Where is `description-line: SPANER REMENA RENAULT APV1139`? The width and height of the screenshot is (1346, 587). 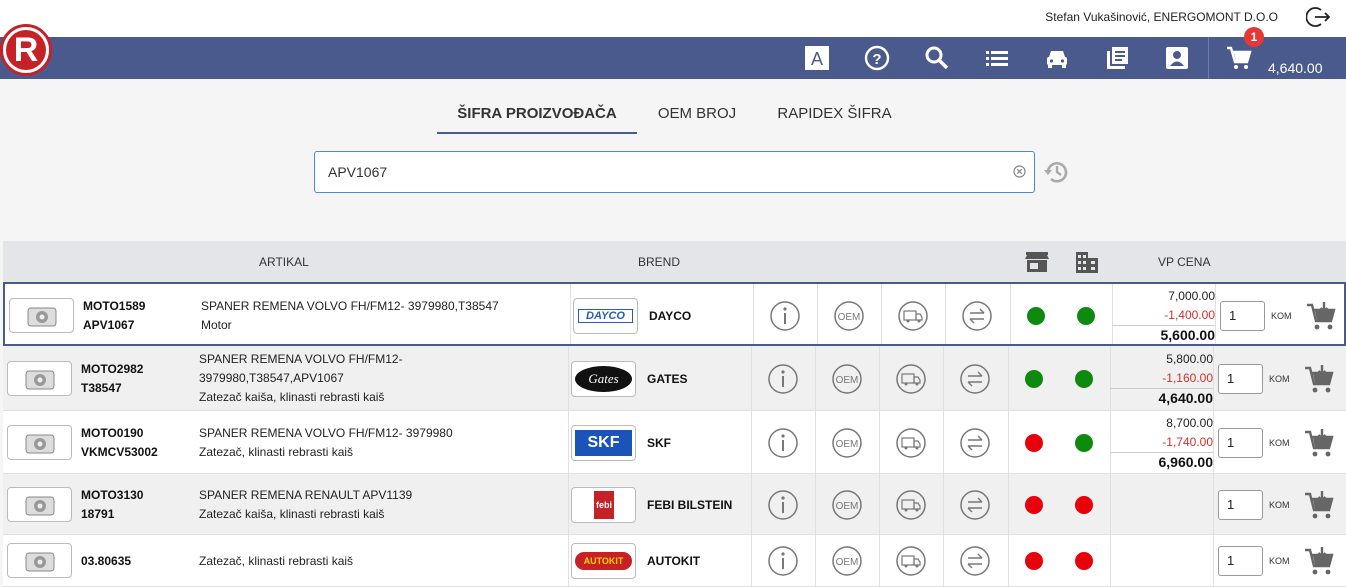
description-line: SPANER REMENA RENAULT APV1139 is located at coordinates (306, 494).